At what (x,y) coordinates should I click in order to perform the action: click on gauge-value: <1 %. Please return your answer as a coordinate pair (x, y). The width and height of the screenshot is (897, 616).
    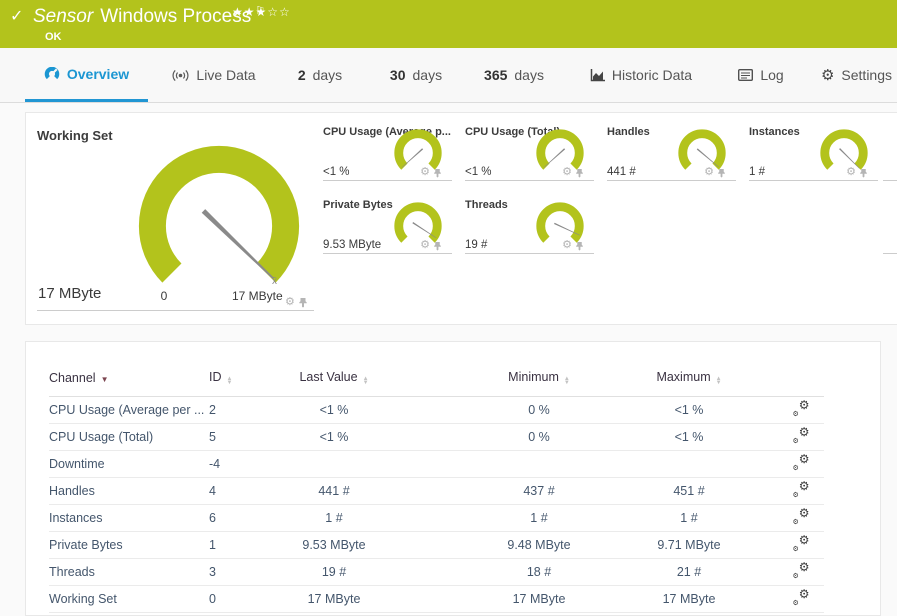
    Looking at the image, I should click on (478, 172).